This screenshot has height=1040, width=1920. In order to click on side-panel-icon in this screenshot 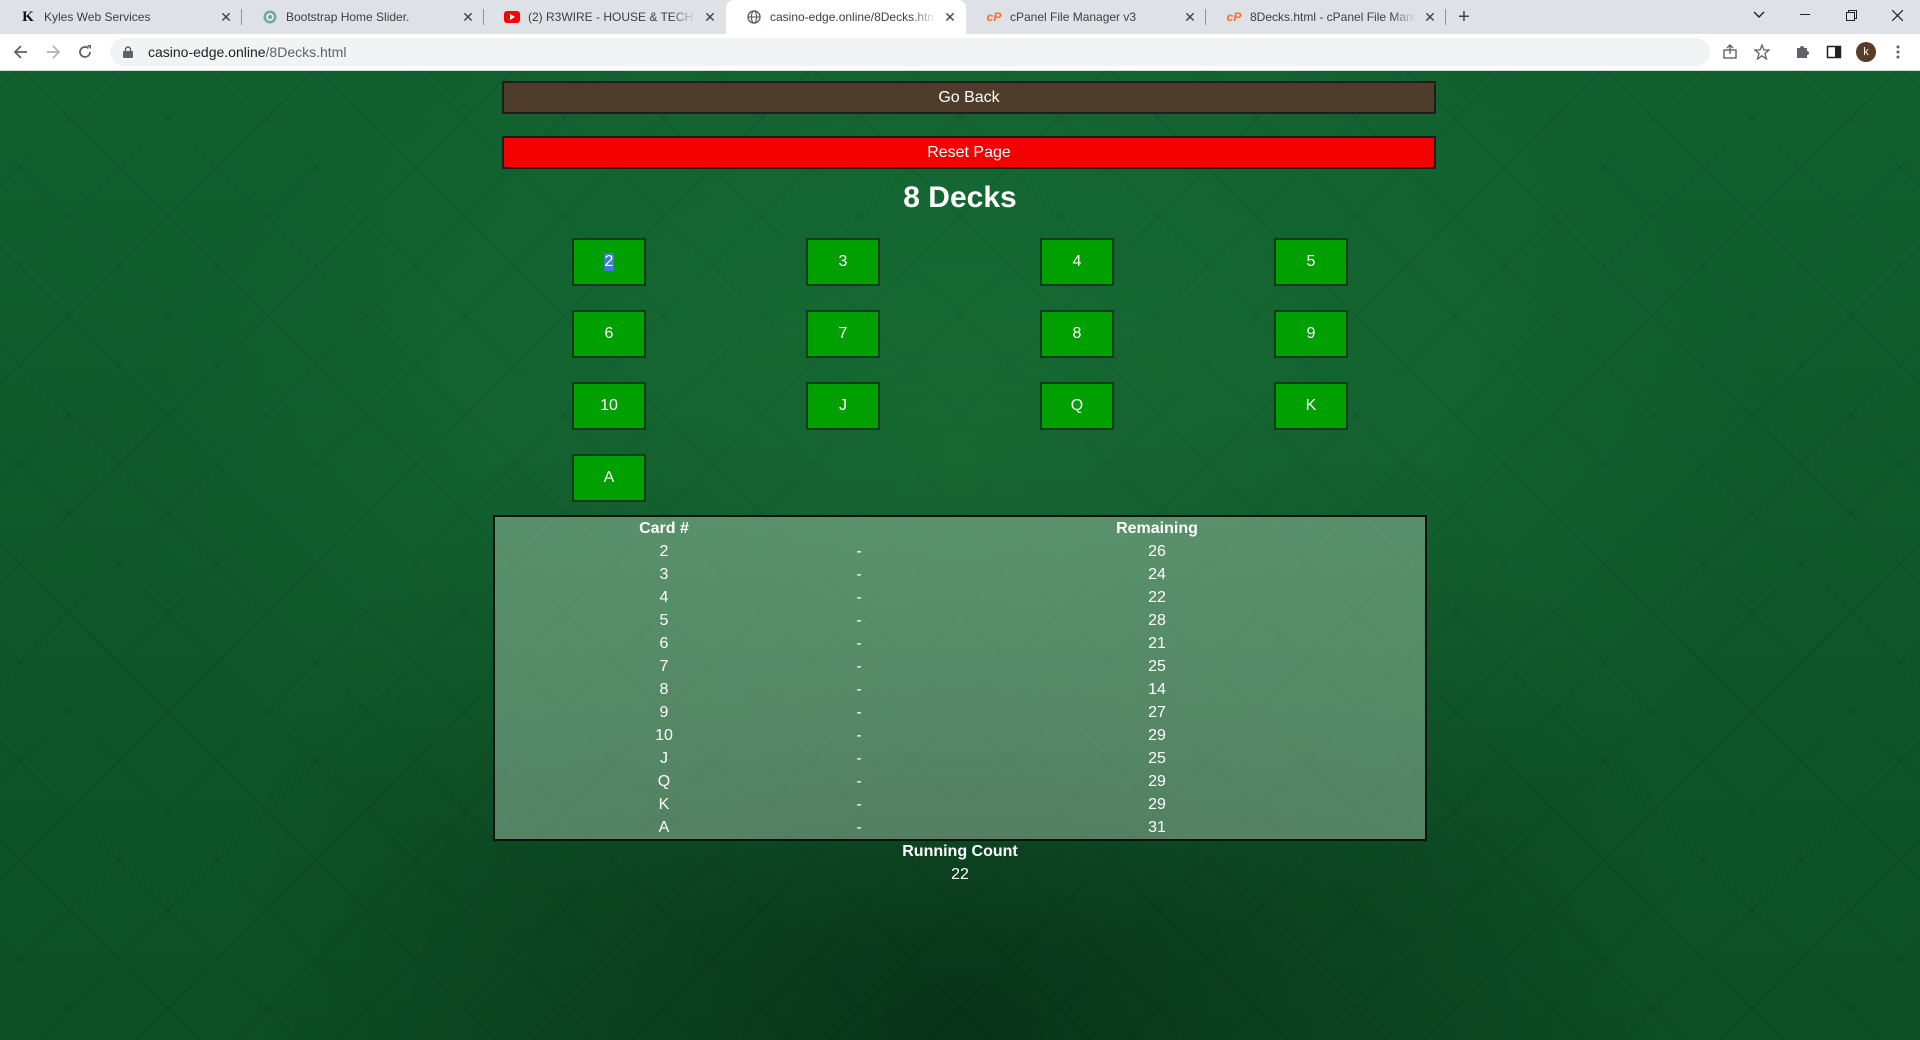, I will do `click(1834, 52)`.